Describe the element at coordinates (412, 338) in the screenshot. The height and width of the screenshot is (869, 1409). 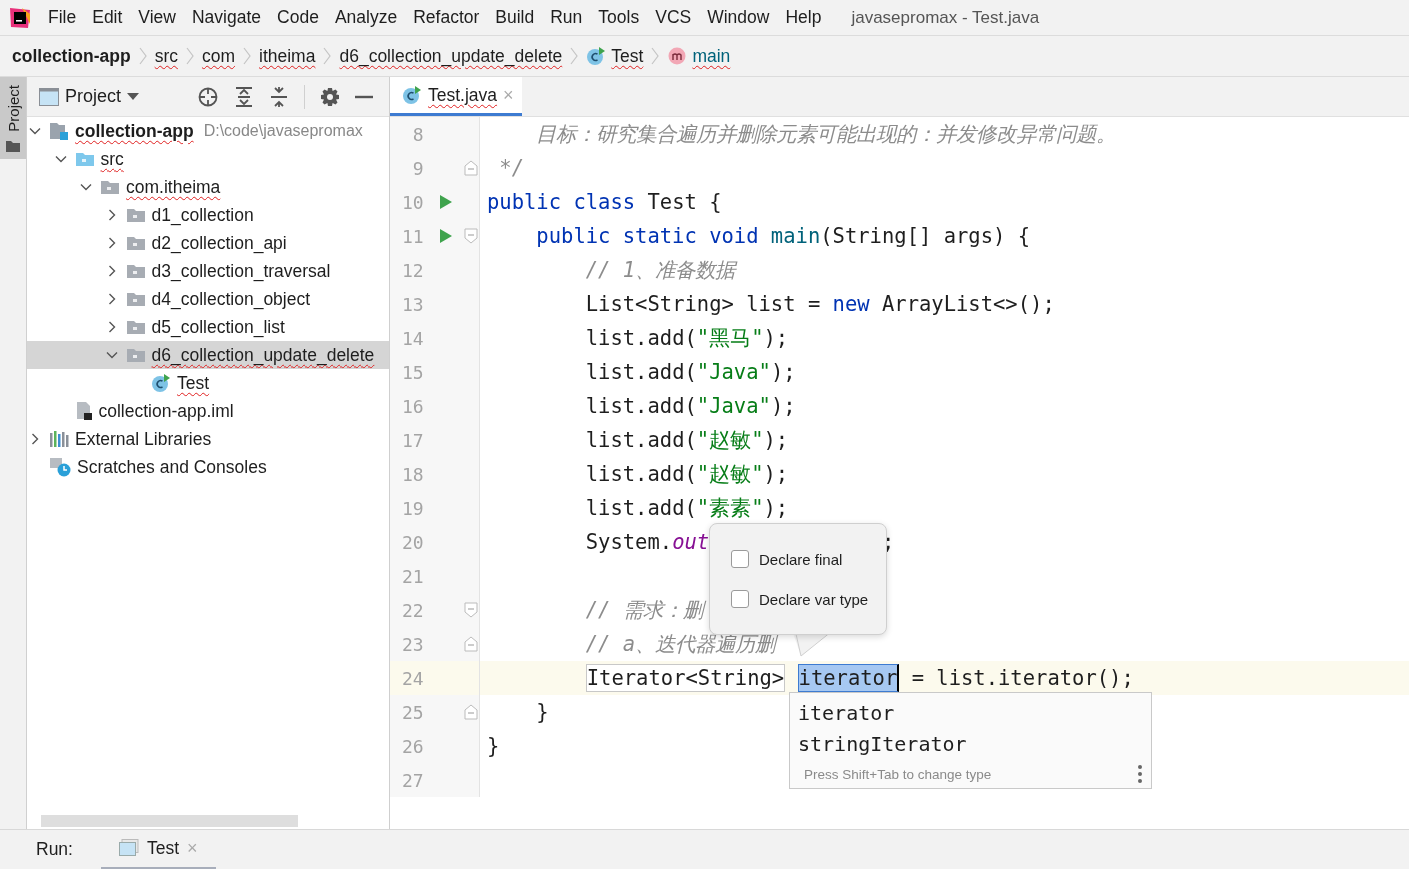
I see `line-number: 14` at that location.